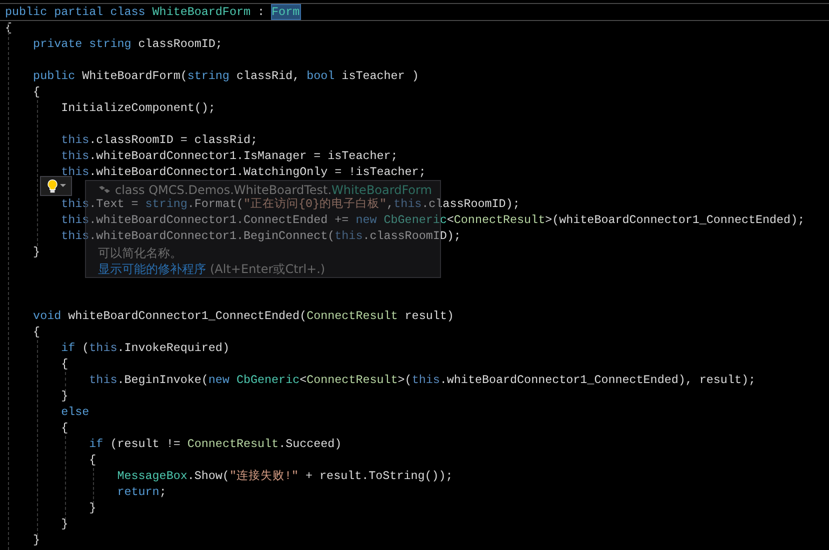 The image size is (829, 550). I want to click on shortcut-hint: (Alt+Enter或Ctrl+.), so click(268, 269).